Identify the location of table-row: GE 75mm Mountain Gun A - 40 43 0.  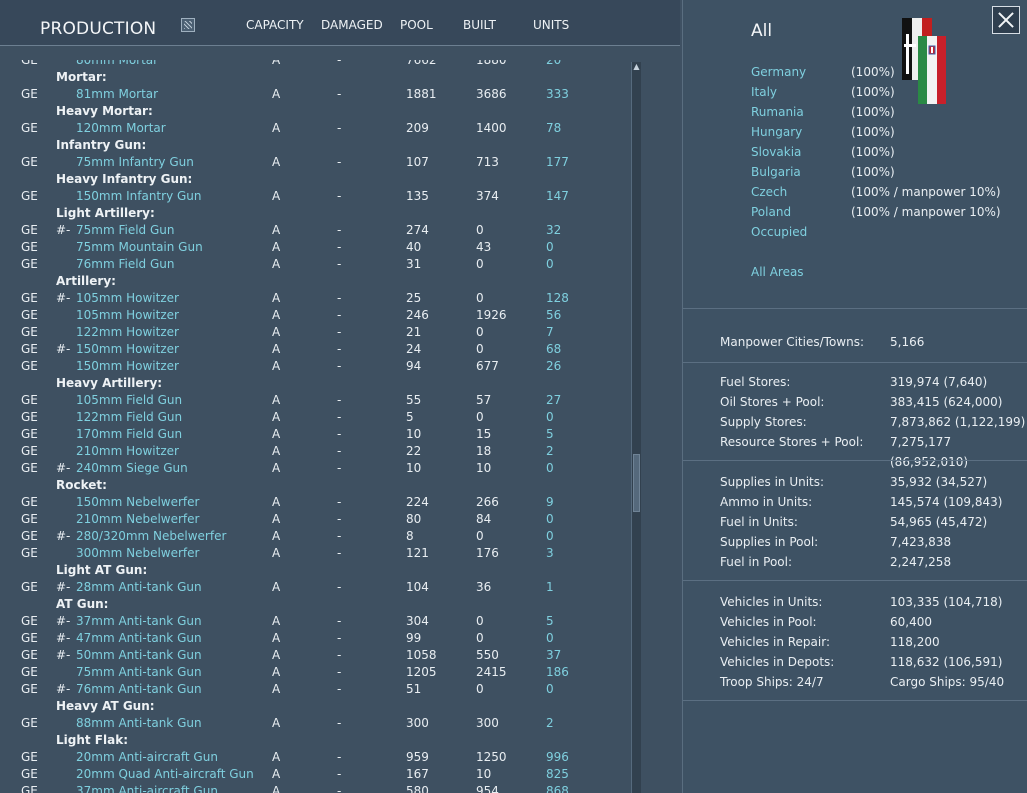
(315, 247).